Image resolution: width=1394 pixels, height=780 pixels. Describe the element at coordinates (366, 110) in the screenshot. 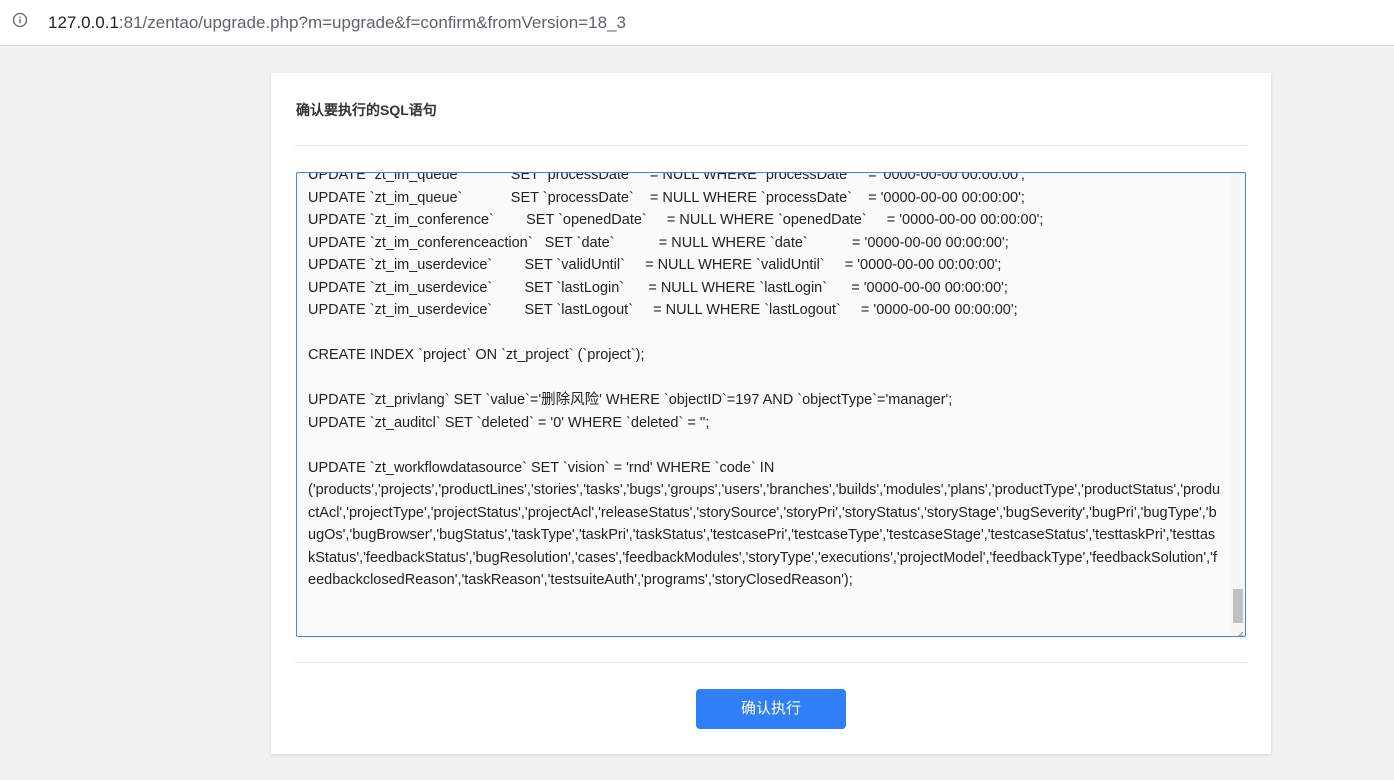

I see `panel-title: 确认要执行的SQL语句` at that location.